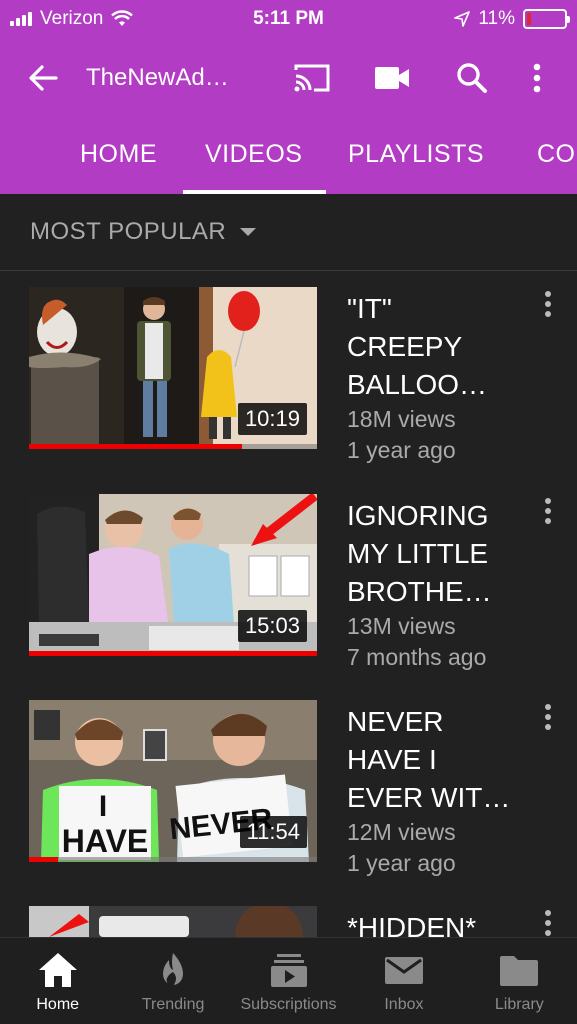 This screenshot has height=1024, width=577. Describe the element at coordinates (401, 626) in the screenshot. I see `video-views: 13M views` at that location.